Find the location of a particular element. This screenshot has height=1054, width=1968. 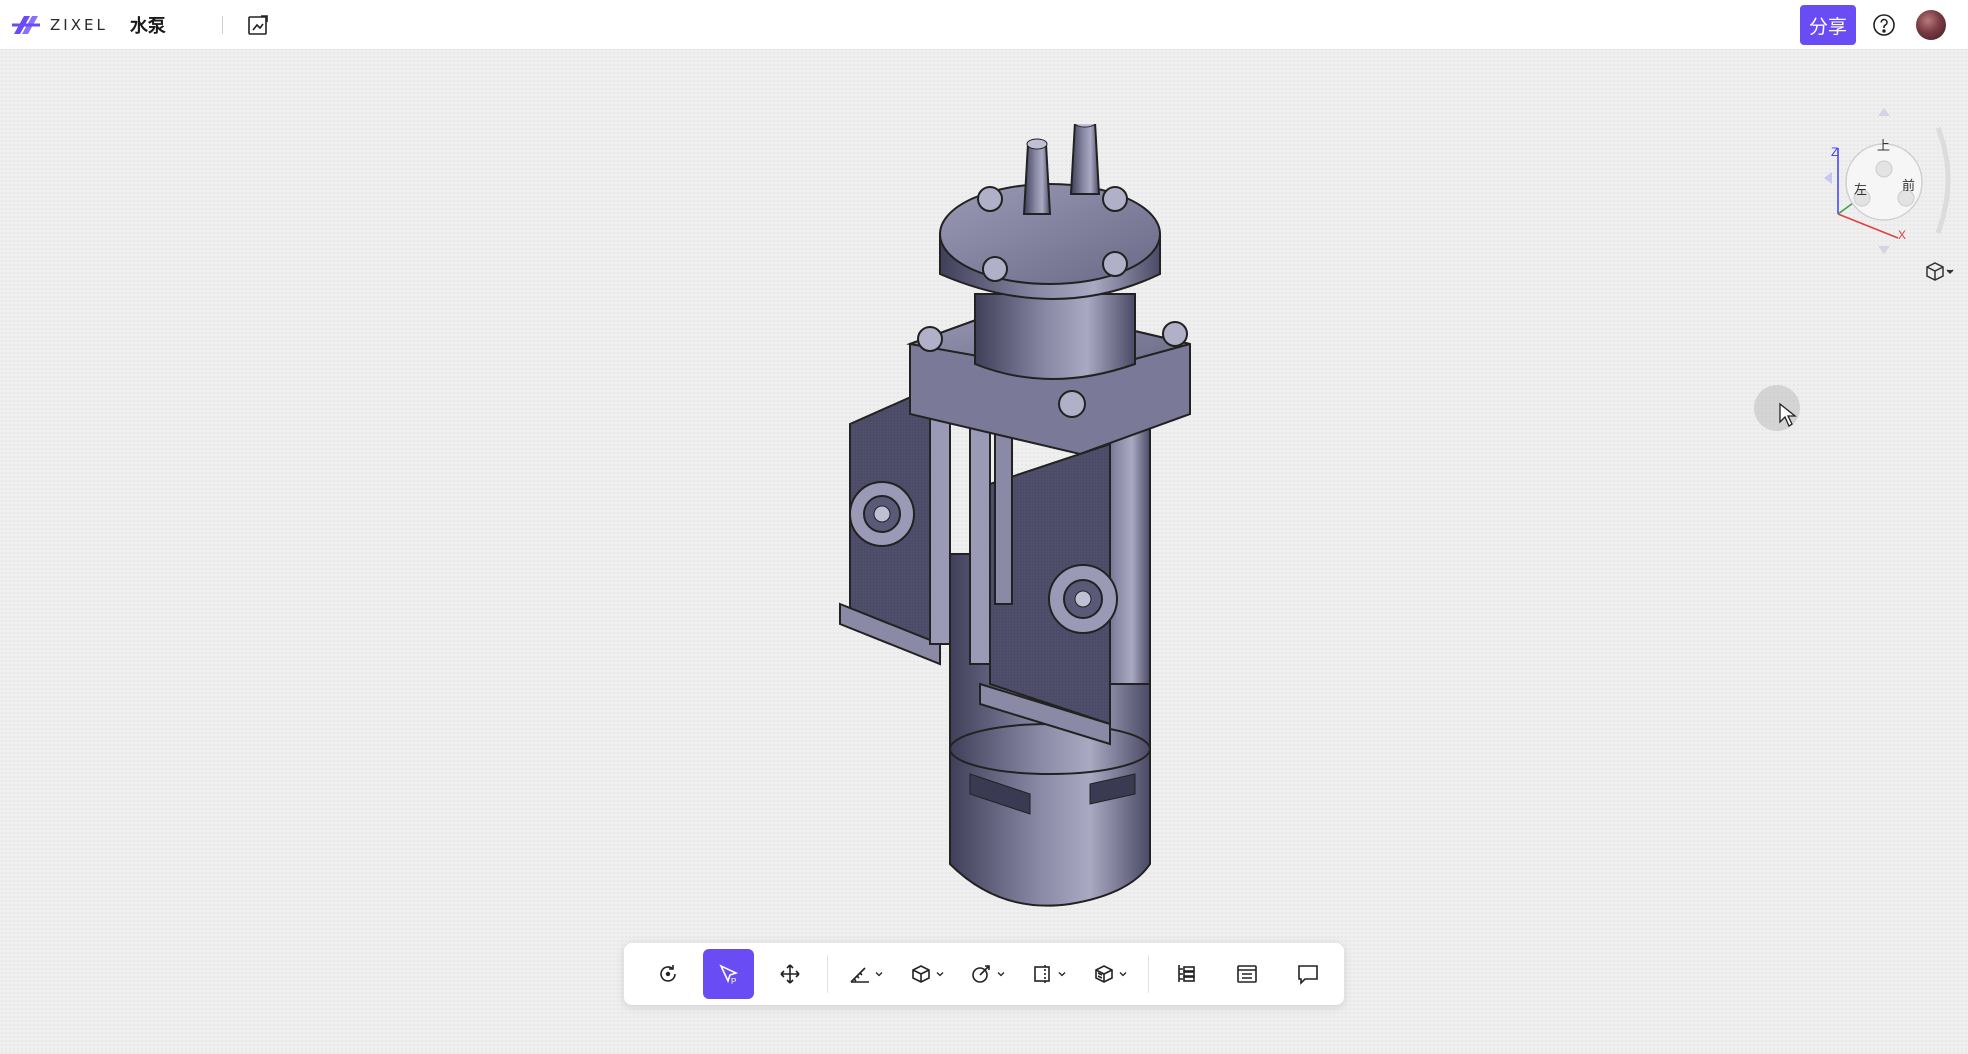

comment-icon is located at coordinates (1308, 975).